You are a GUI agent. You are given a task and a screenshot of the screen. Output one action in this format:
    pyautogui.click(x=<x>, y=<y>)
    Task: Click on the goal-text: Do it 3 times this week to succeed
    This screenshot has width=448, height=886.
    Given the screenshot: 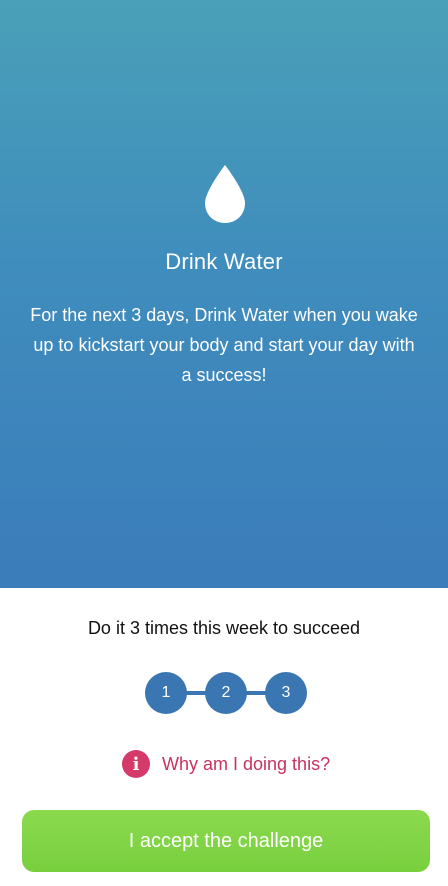 What is the action you would take?
    pyautogui.click(x=224, y=628)
    